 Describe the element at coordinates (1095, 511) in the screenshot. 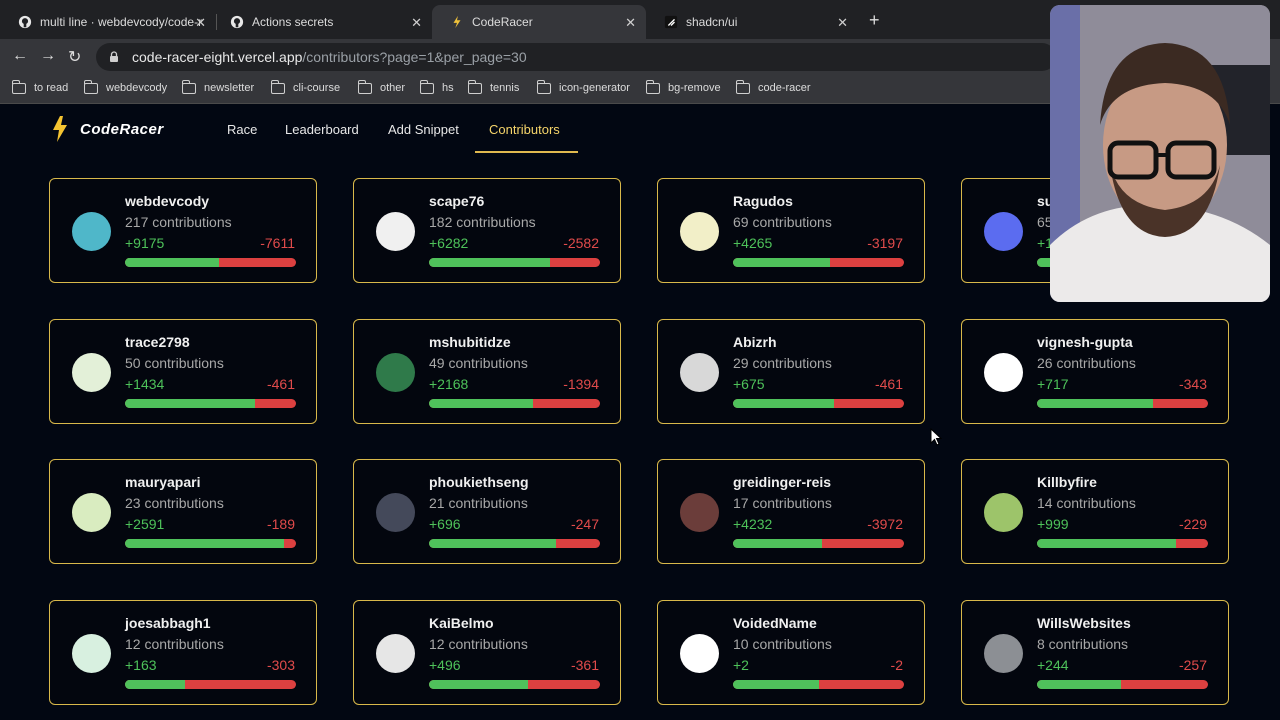

I see `contributor-card: Killbyfire 14 contributions +999 -229` at that location.